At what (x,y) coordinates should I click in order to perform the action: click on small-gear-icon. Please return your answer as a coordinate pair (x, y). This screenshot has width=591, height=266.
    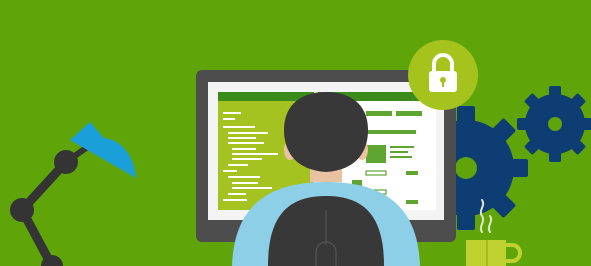
    Looking at the image, I should click on (554, 124).